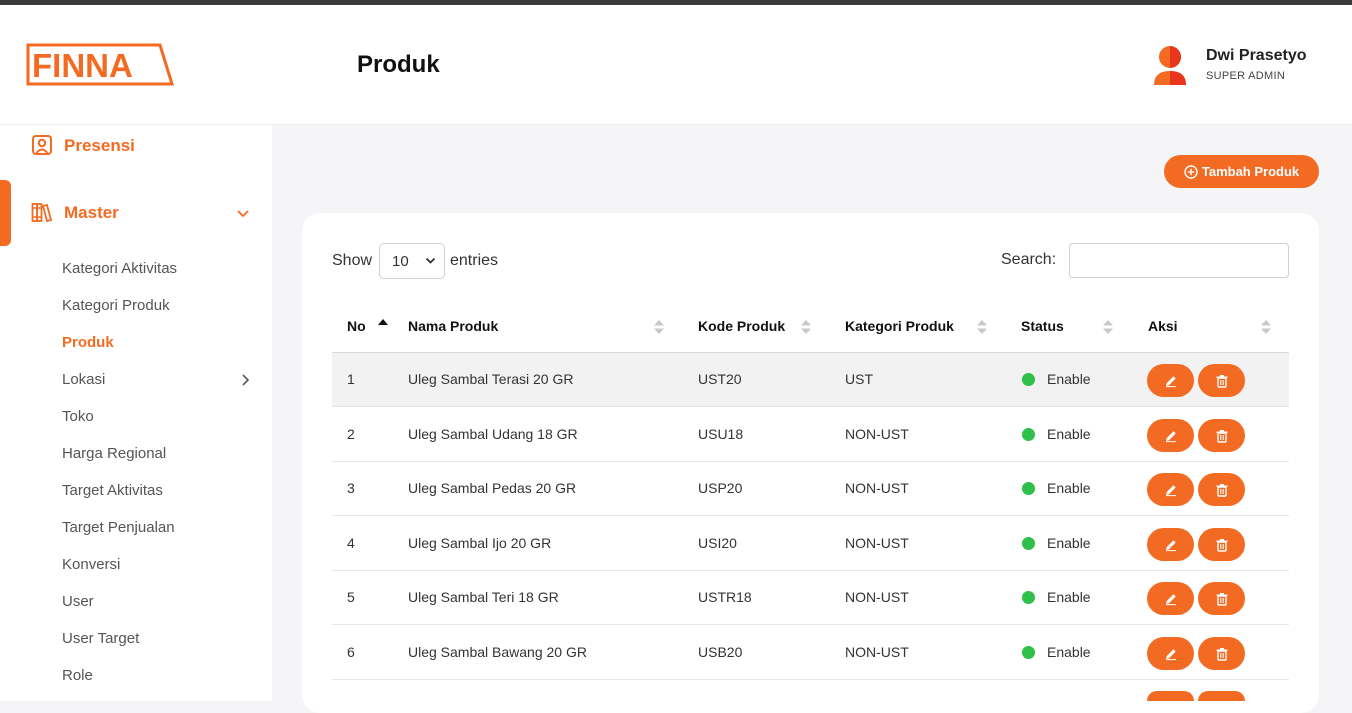  What do you see at coordinates (78, 601) in the screenshot?
I see `sidebar-subitem-user: User` at bounding box center [78, 601].